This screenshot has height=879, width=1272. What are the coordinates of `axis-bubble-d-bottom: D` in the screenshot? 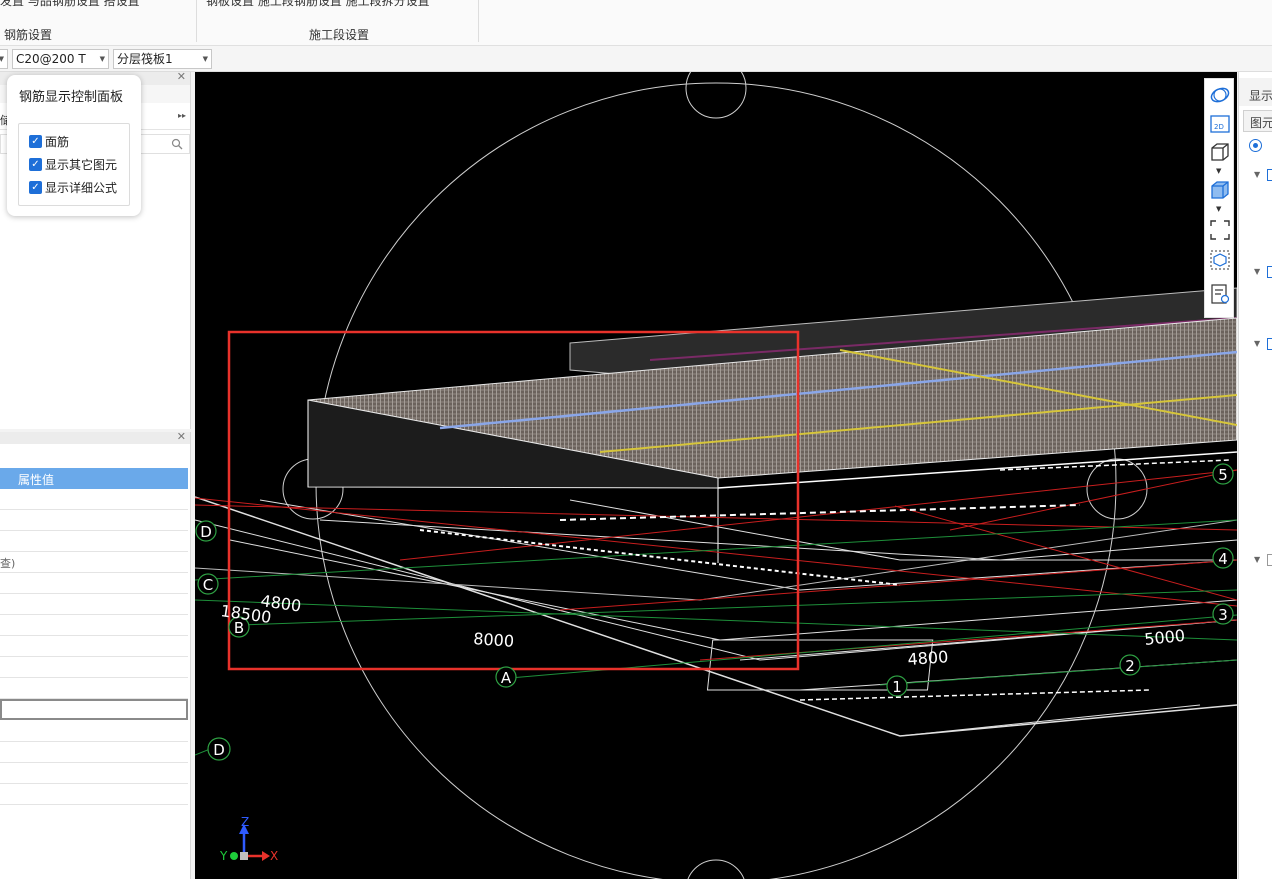 It's located at (219, 749).